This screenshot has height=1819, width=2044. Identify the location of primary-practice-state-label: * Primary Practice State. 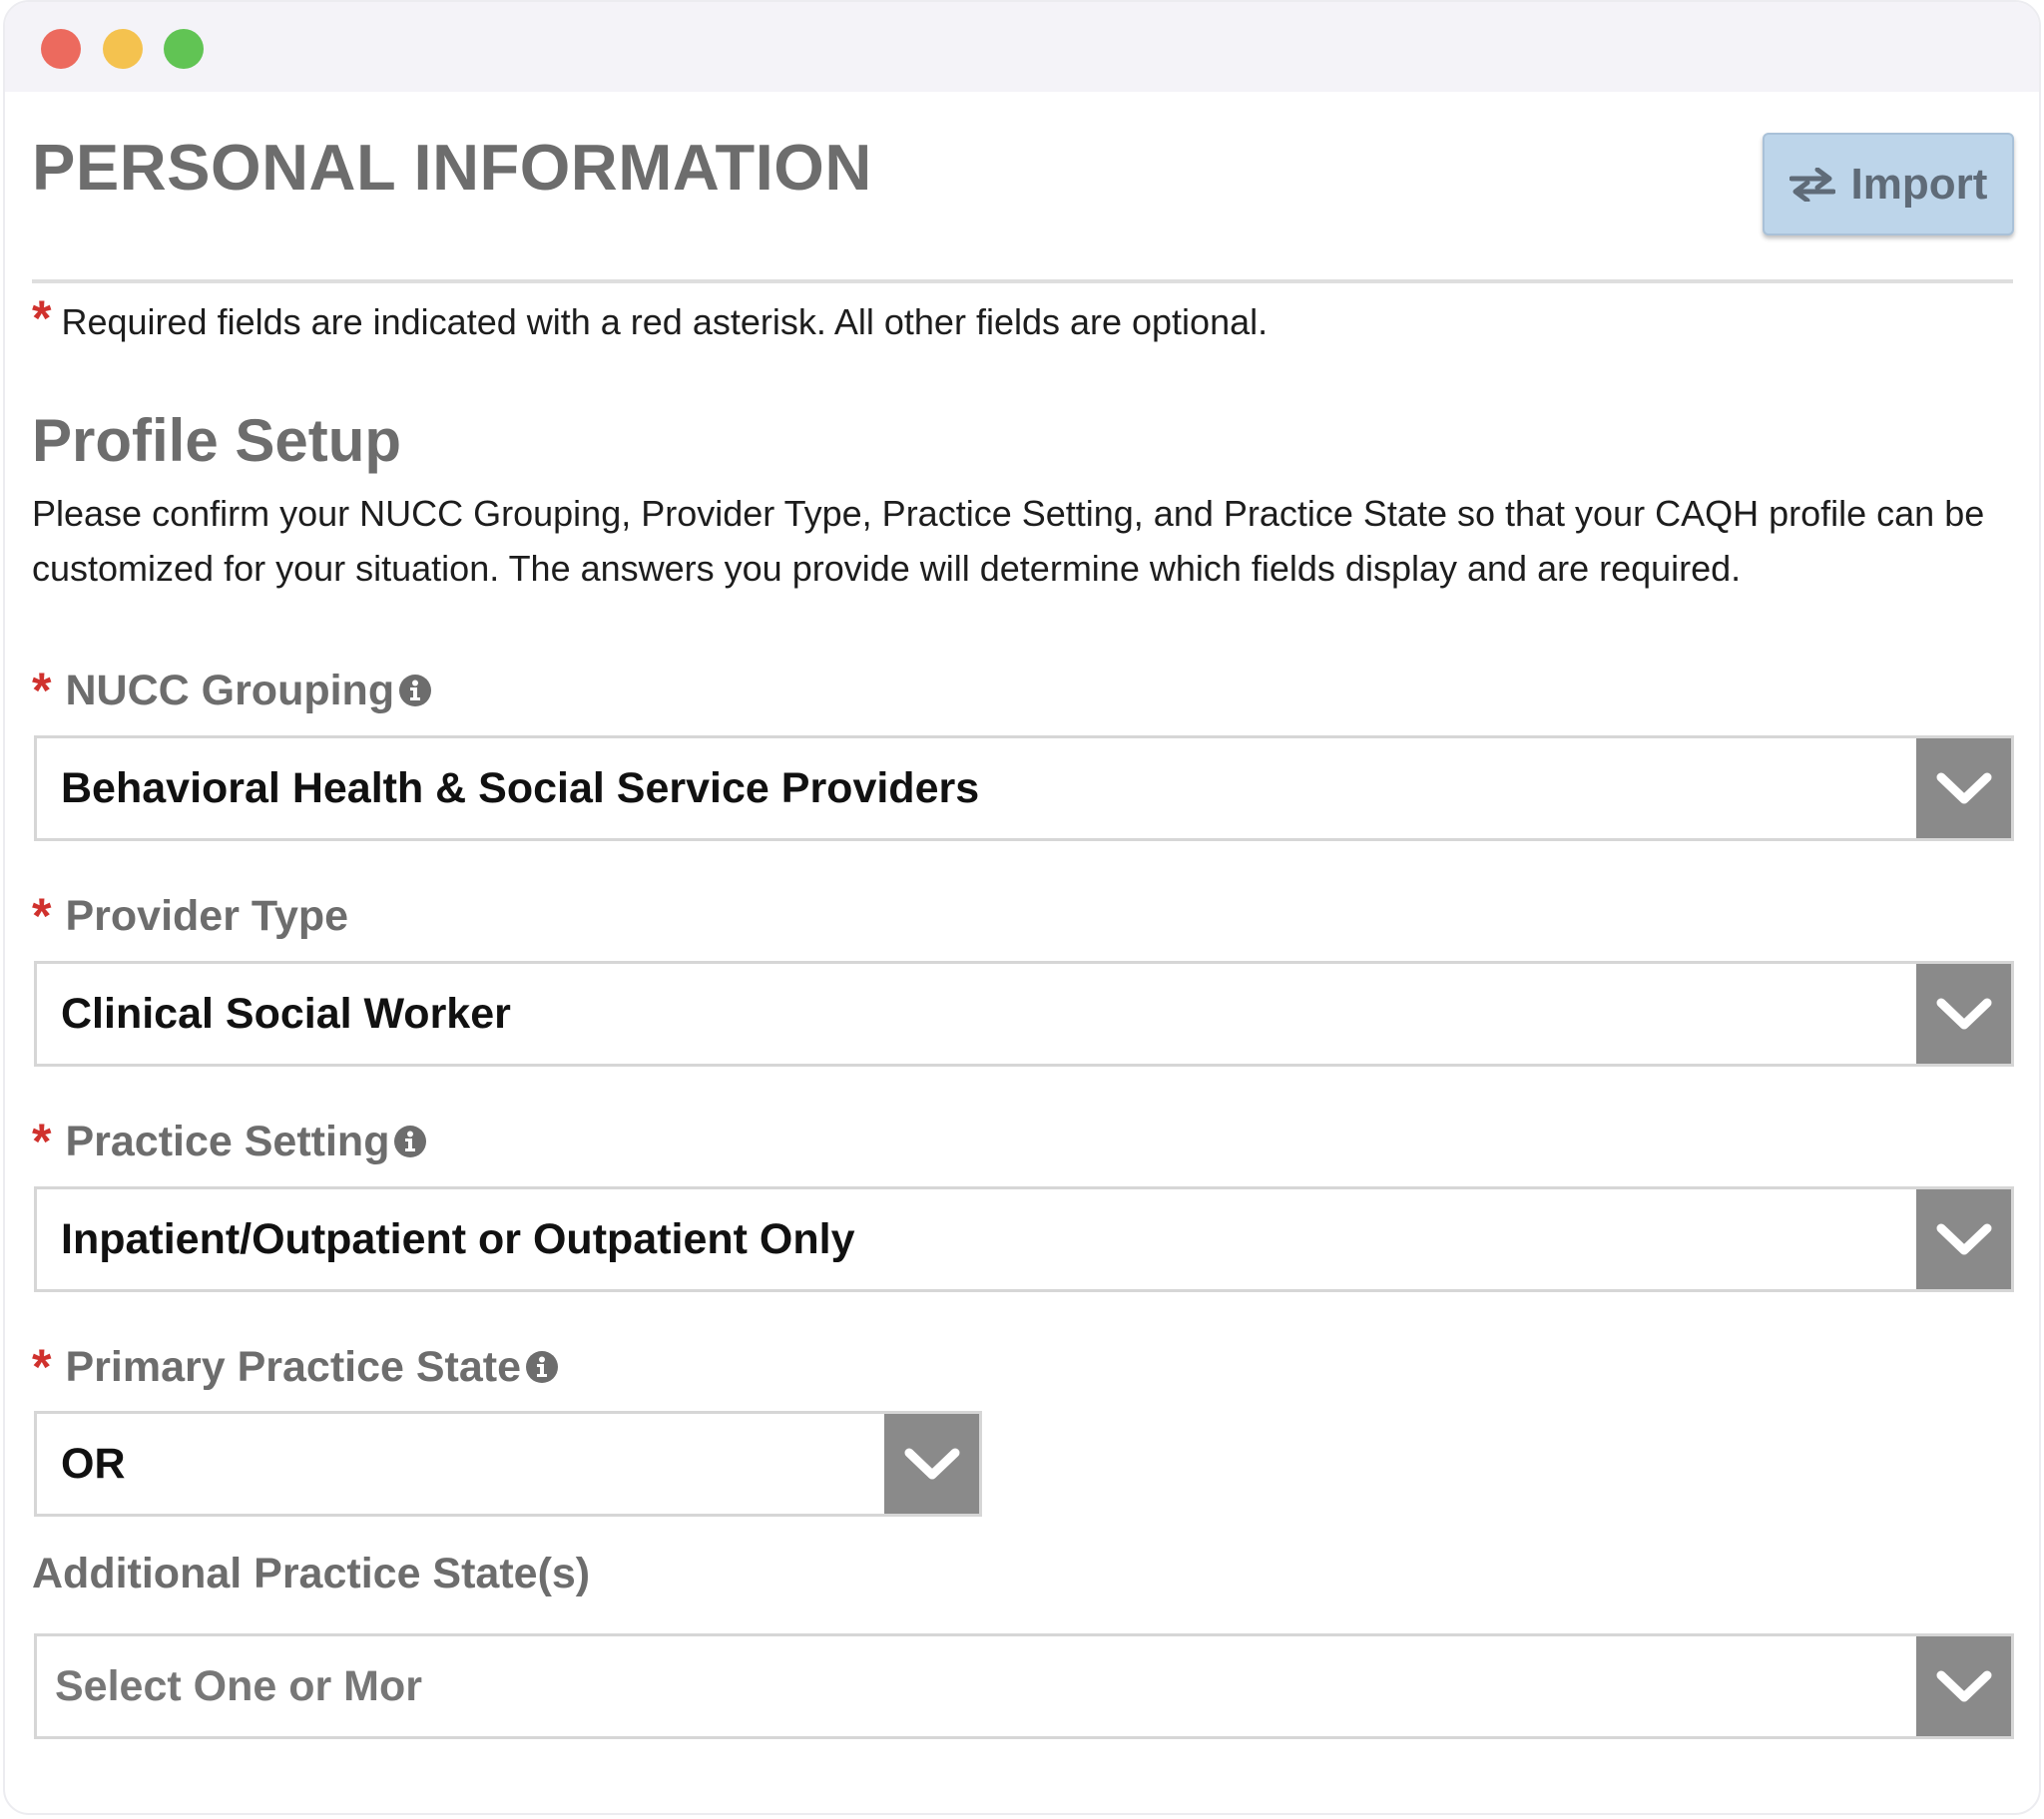
(295, 1367).